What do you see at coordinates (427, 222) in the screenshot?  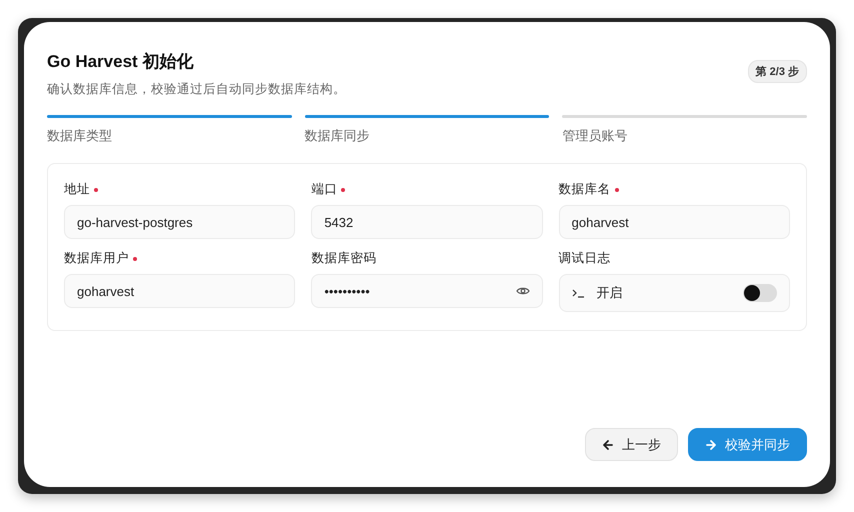 I see `input-field: 5432` at bounding box center [427, 222].